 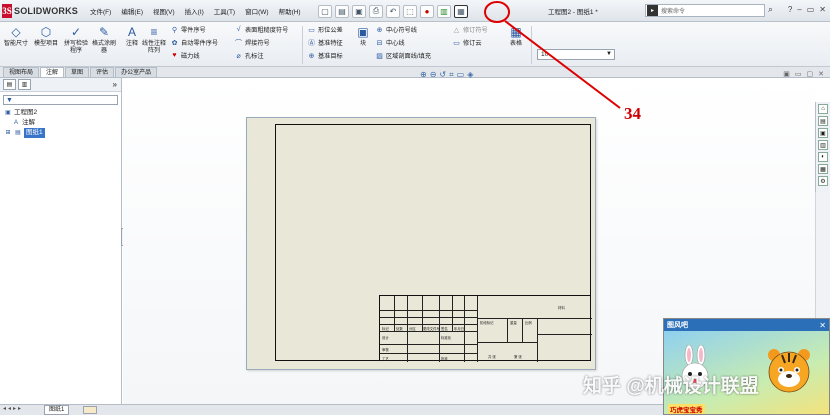 What do you see at coordinates (609, 54) in the screenshot?
I see `chevron-down-icon: ▼` at bounding box center [609, 54].